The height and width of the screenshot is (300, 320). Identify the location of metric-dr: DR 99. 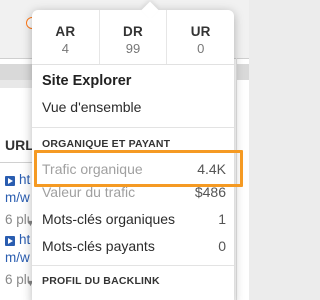
(132, 37).